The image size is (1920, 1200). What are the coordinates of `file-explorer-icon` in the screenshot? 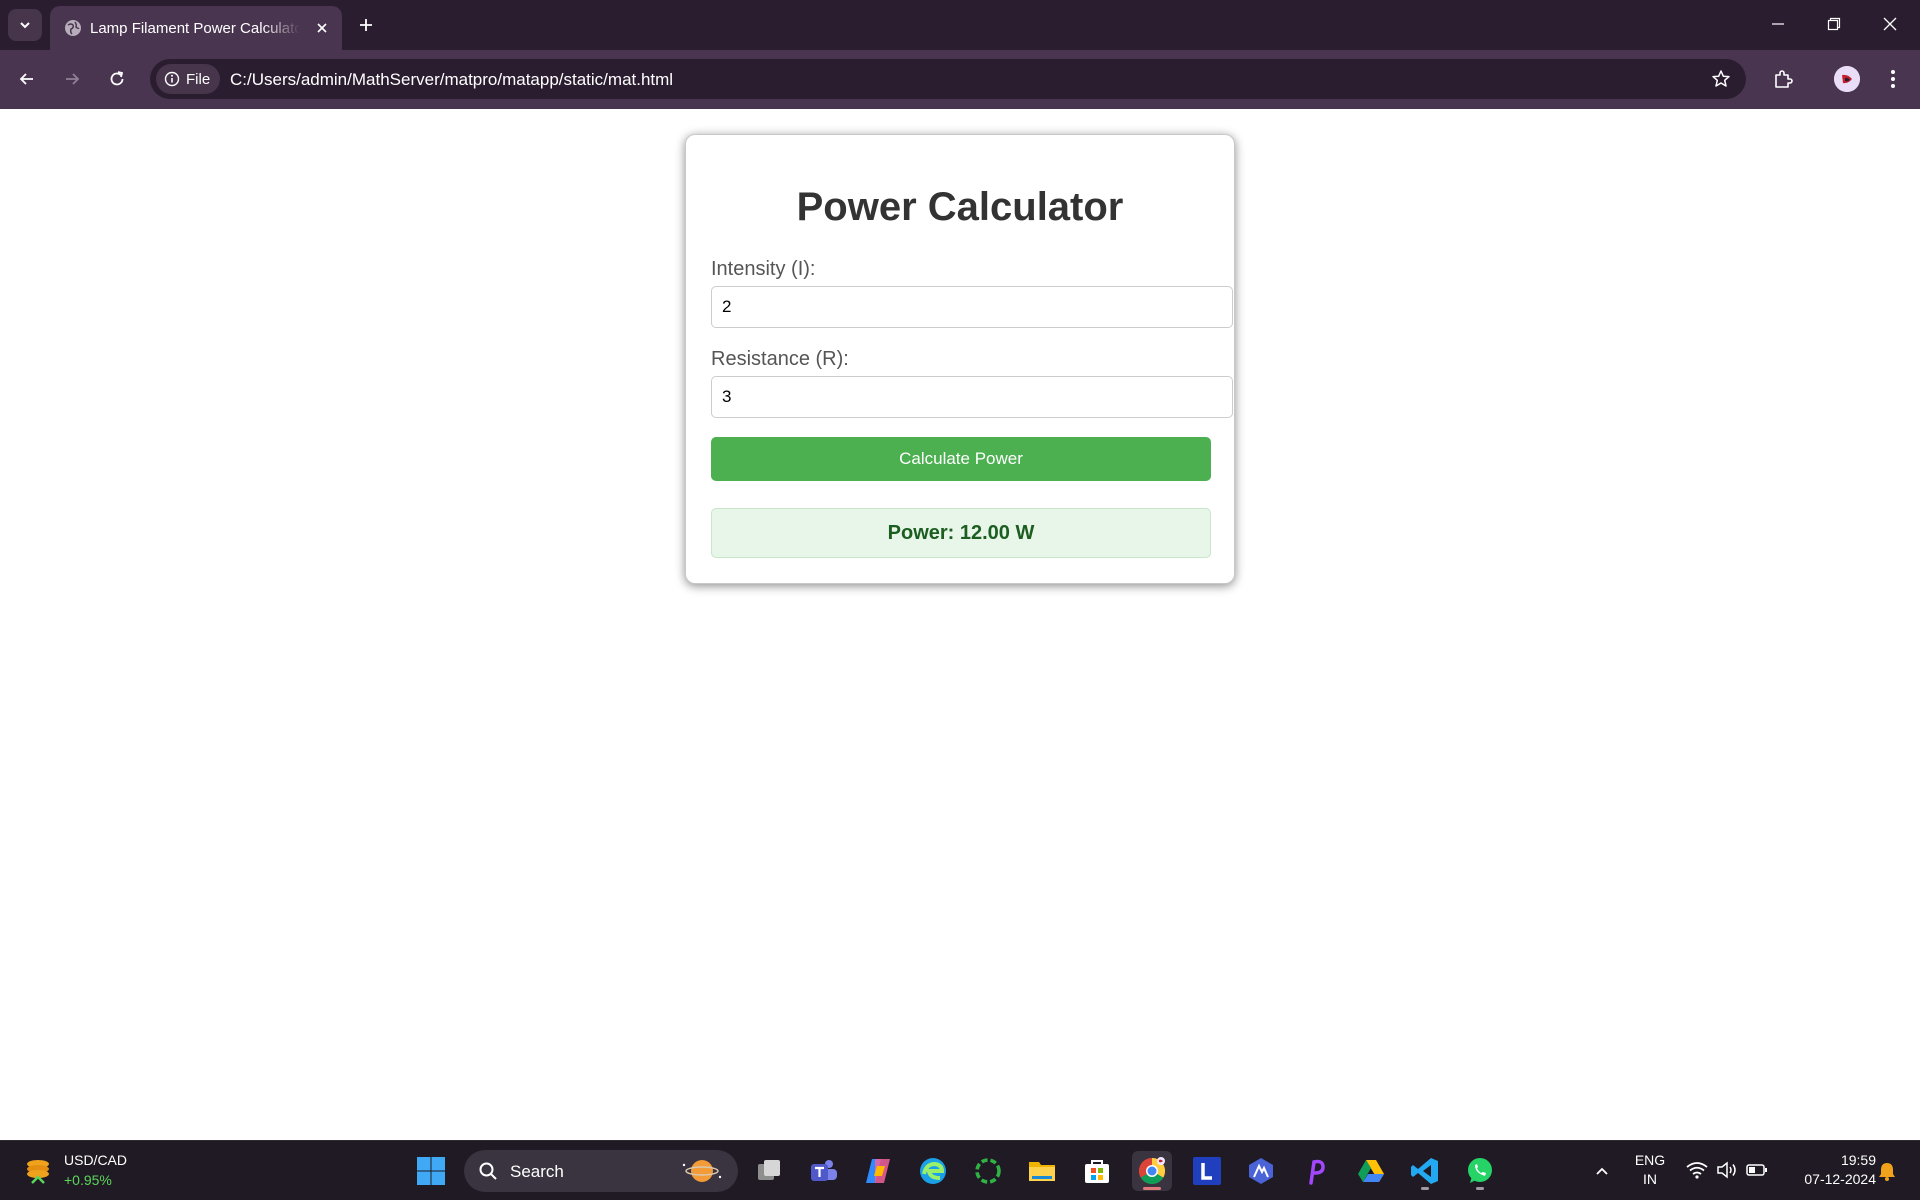 It's located at (1042, 1171).